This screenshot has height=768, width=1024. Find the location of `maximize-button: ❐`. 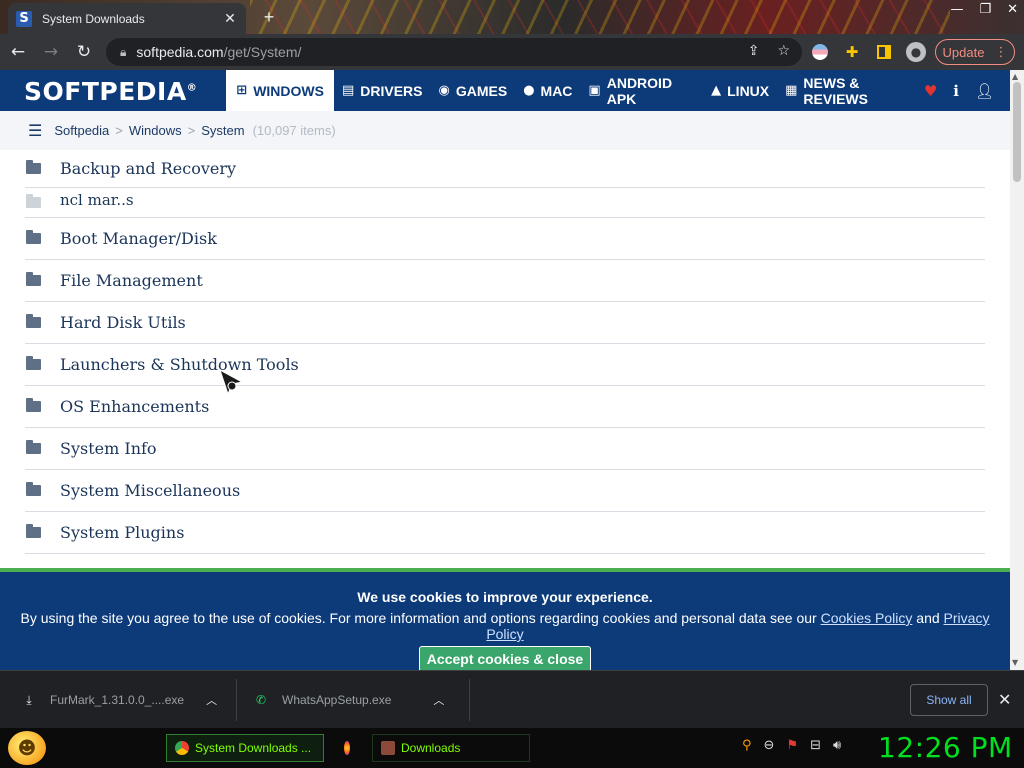

maximize-button: ❐ is located at coordinates (985, 9).